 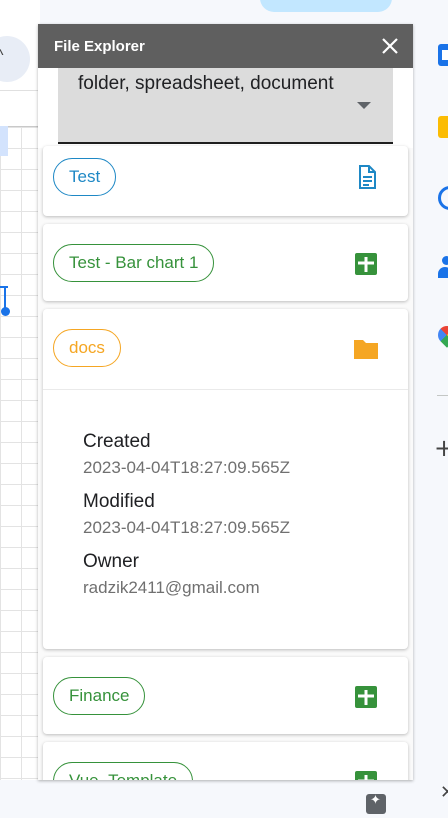 I want to click on owner-label: Owner, so click(x=111, y=561).